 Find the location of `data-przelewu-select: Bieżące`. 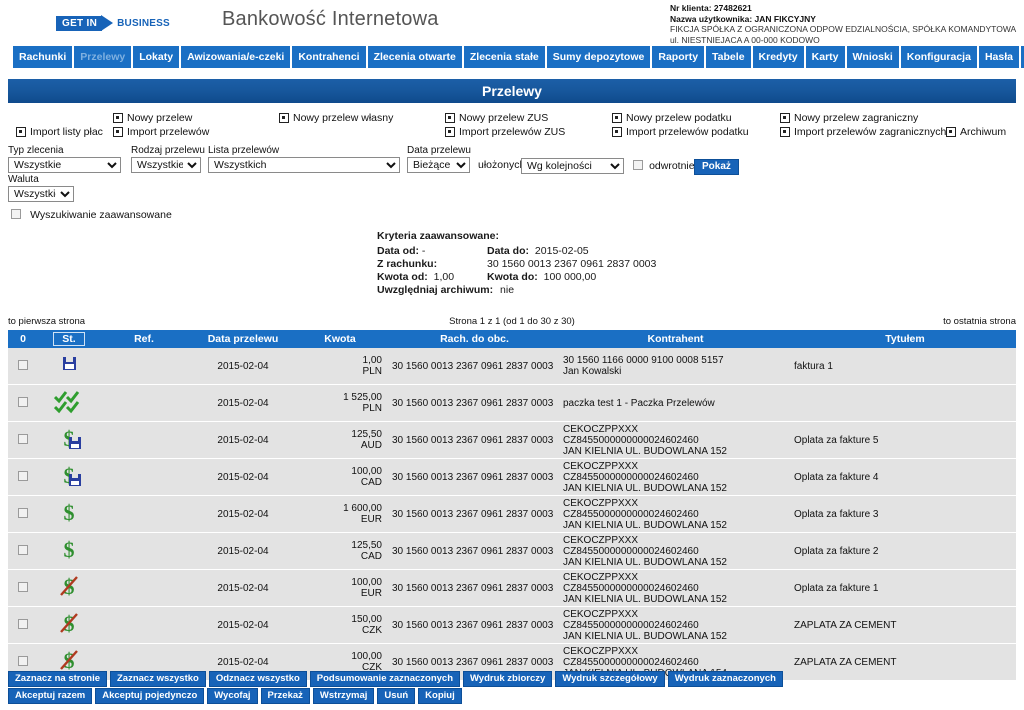

data-przelewu-select: Bieżące is located at coordinates (438, 165).